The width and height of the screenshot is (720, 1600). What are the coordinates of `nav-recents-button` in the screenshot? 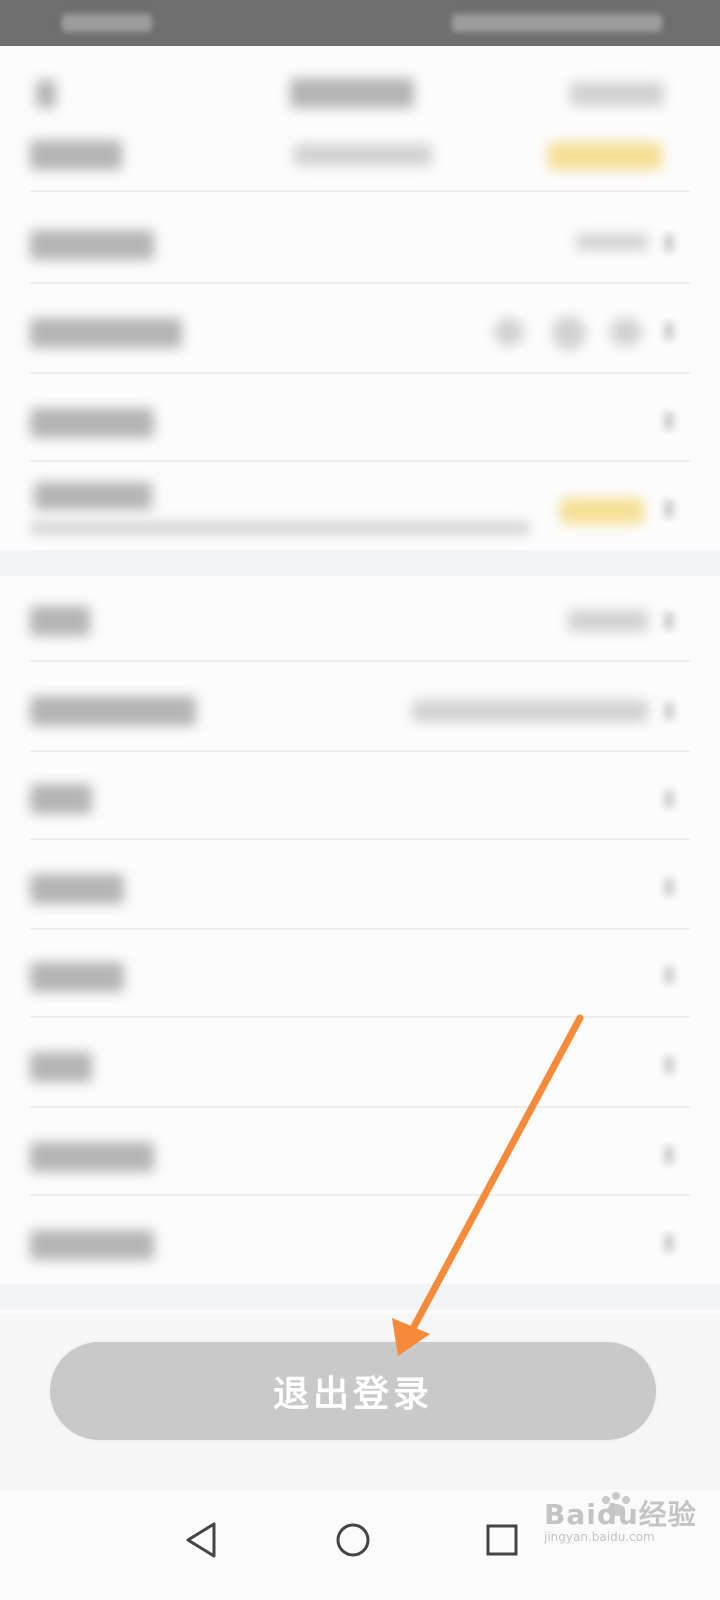 It's located at (502, 1540).